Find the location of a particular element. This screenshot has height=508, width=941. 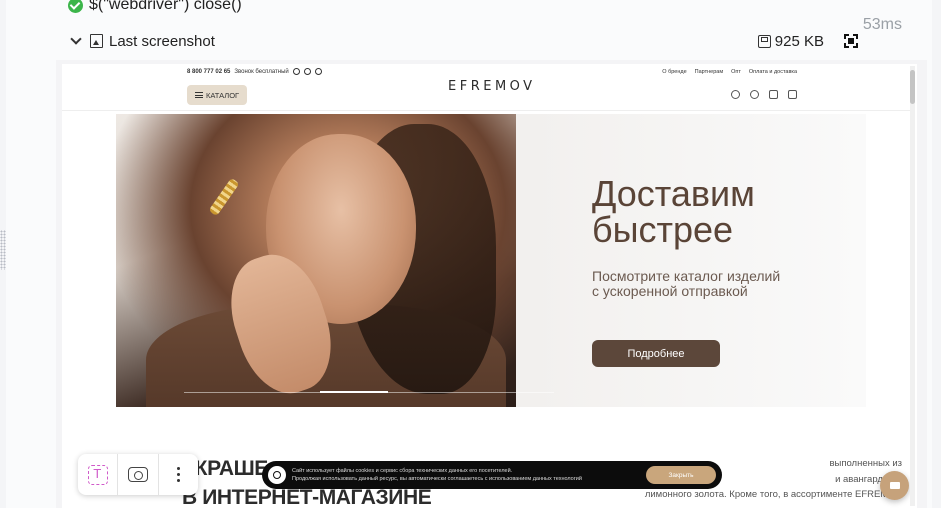

screenshot-button is located at coordinates (138, 474).